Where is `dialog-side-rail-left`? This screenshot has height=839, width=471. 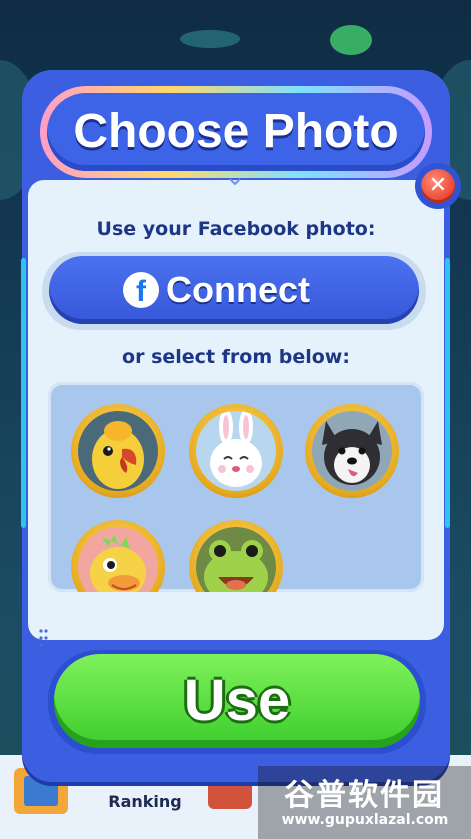 dialog-side-rail-left is located at coordinates (23, 393).